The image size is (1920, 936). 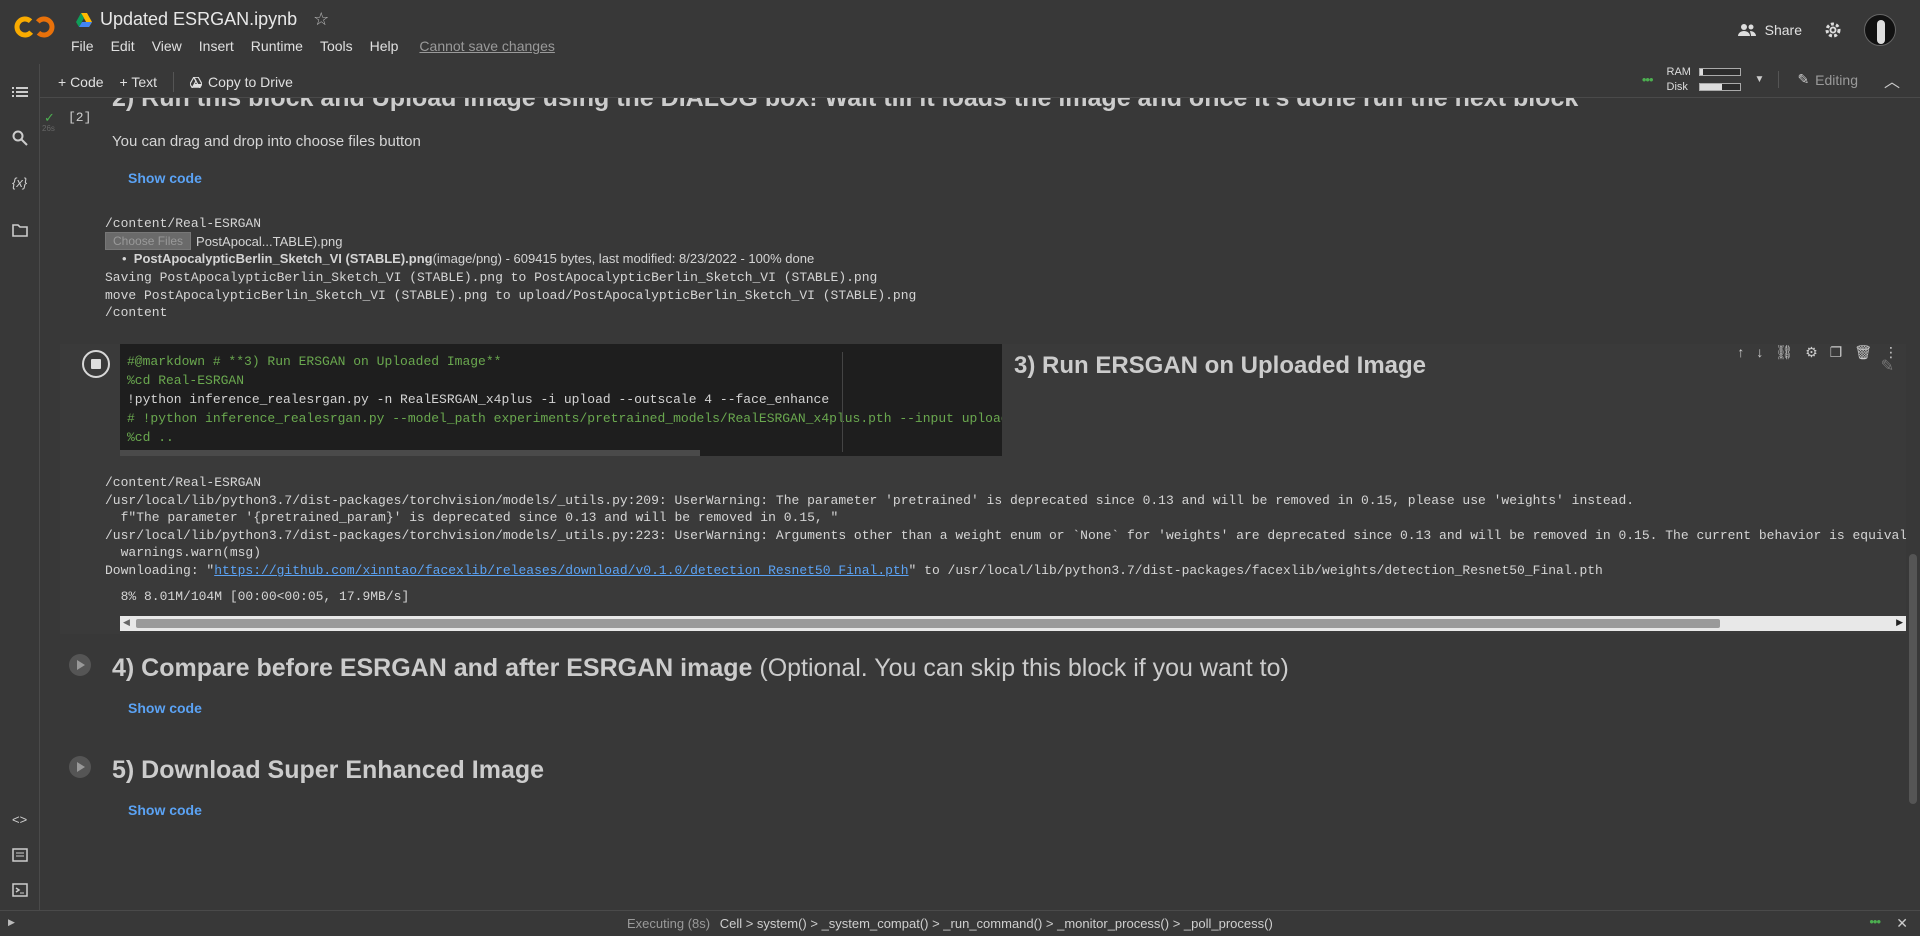 I want to click on share-label: Share, so click(x=1783, y=30).